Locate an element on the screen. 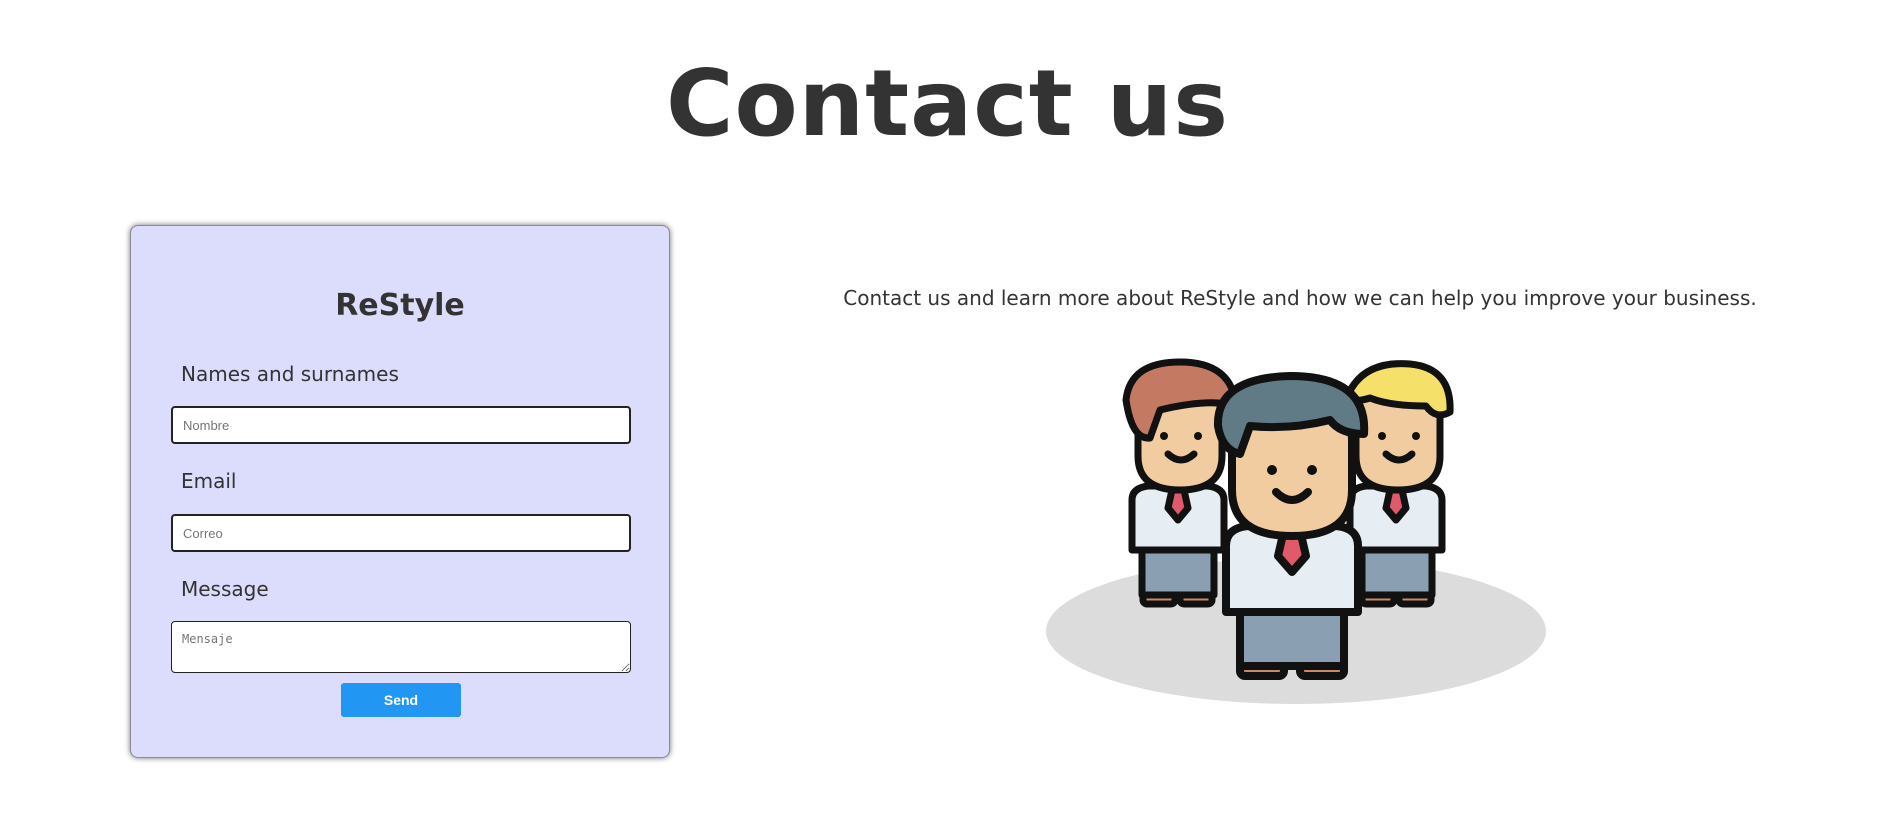  message-label: Message is located at coordinates (225, 589).